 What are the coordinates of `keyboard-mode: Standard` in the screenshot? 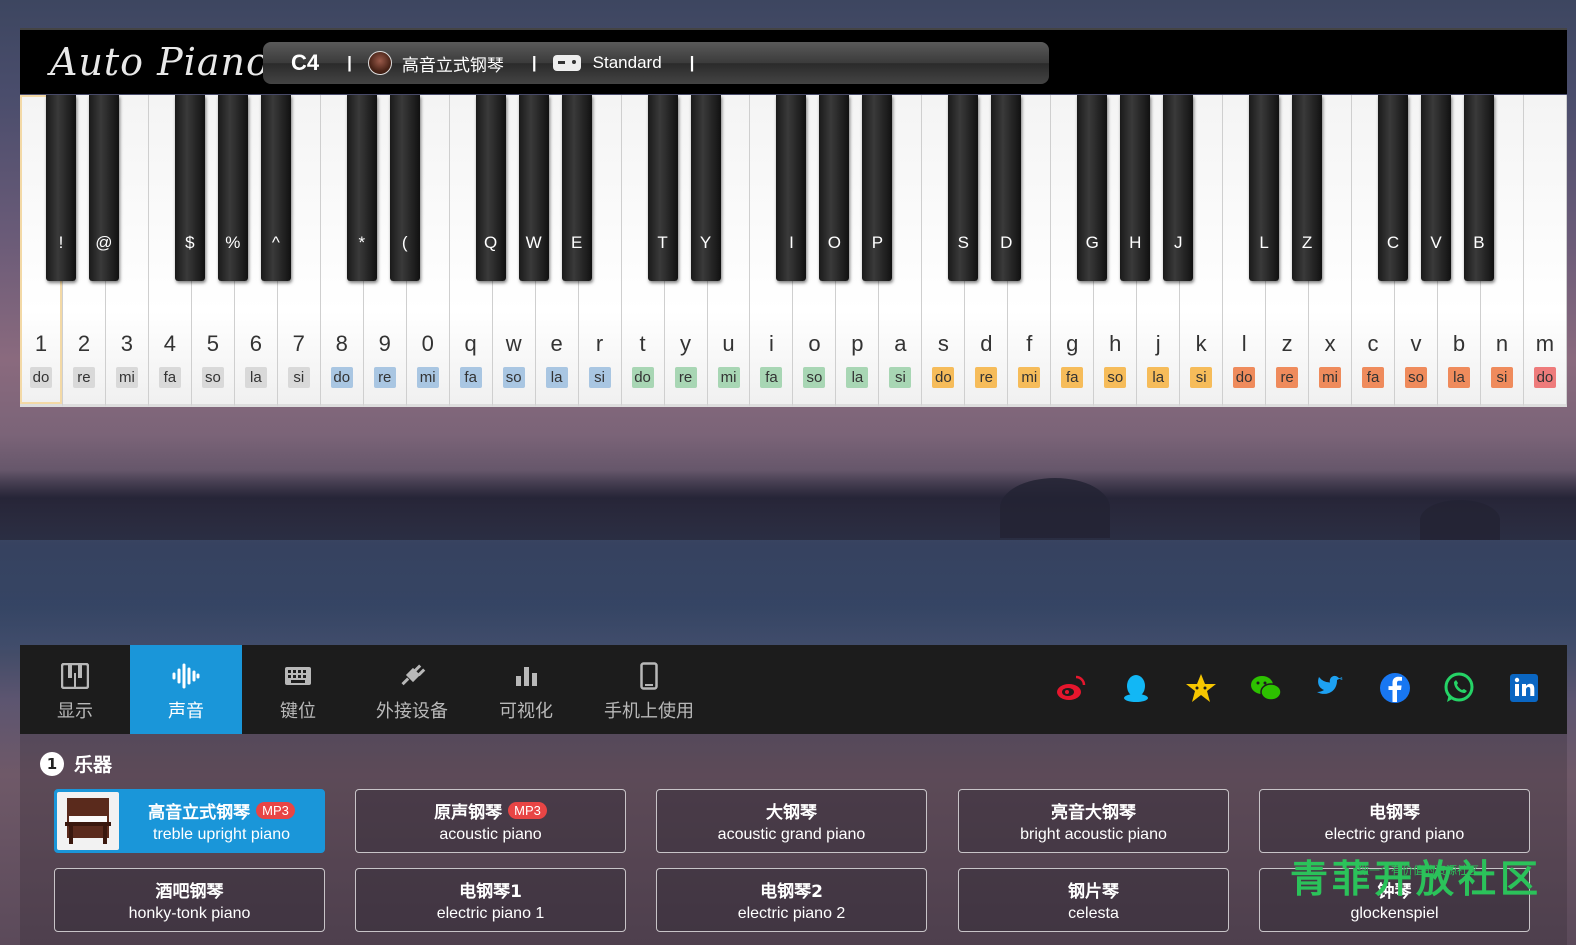 It's located at (627, 63).